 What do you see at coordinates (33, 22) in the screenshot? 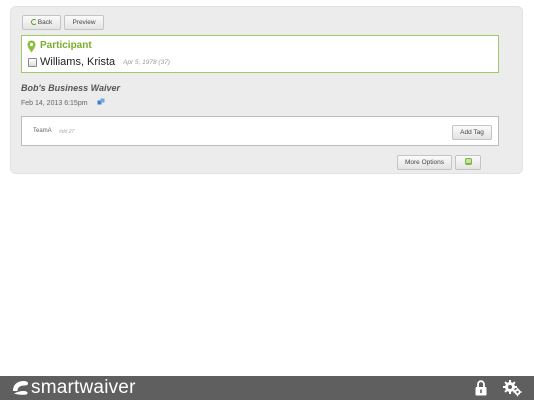
I see `back-icon` at bounding box center [33, 22].